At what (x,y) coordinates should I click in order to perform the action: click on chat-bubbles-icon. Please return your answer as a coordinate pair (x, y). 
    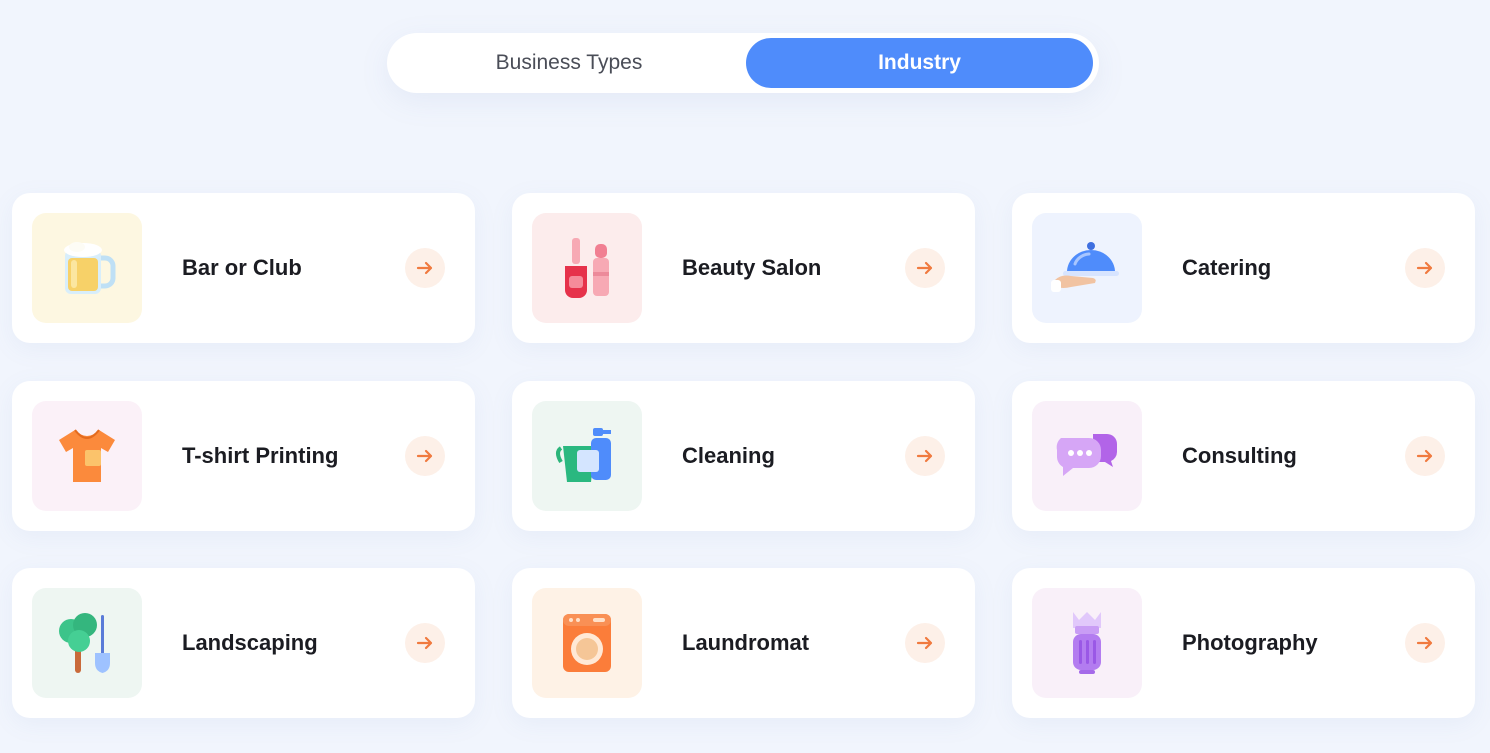
    Looking at the image, I should click on (1087, 456).